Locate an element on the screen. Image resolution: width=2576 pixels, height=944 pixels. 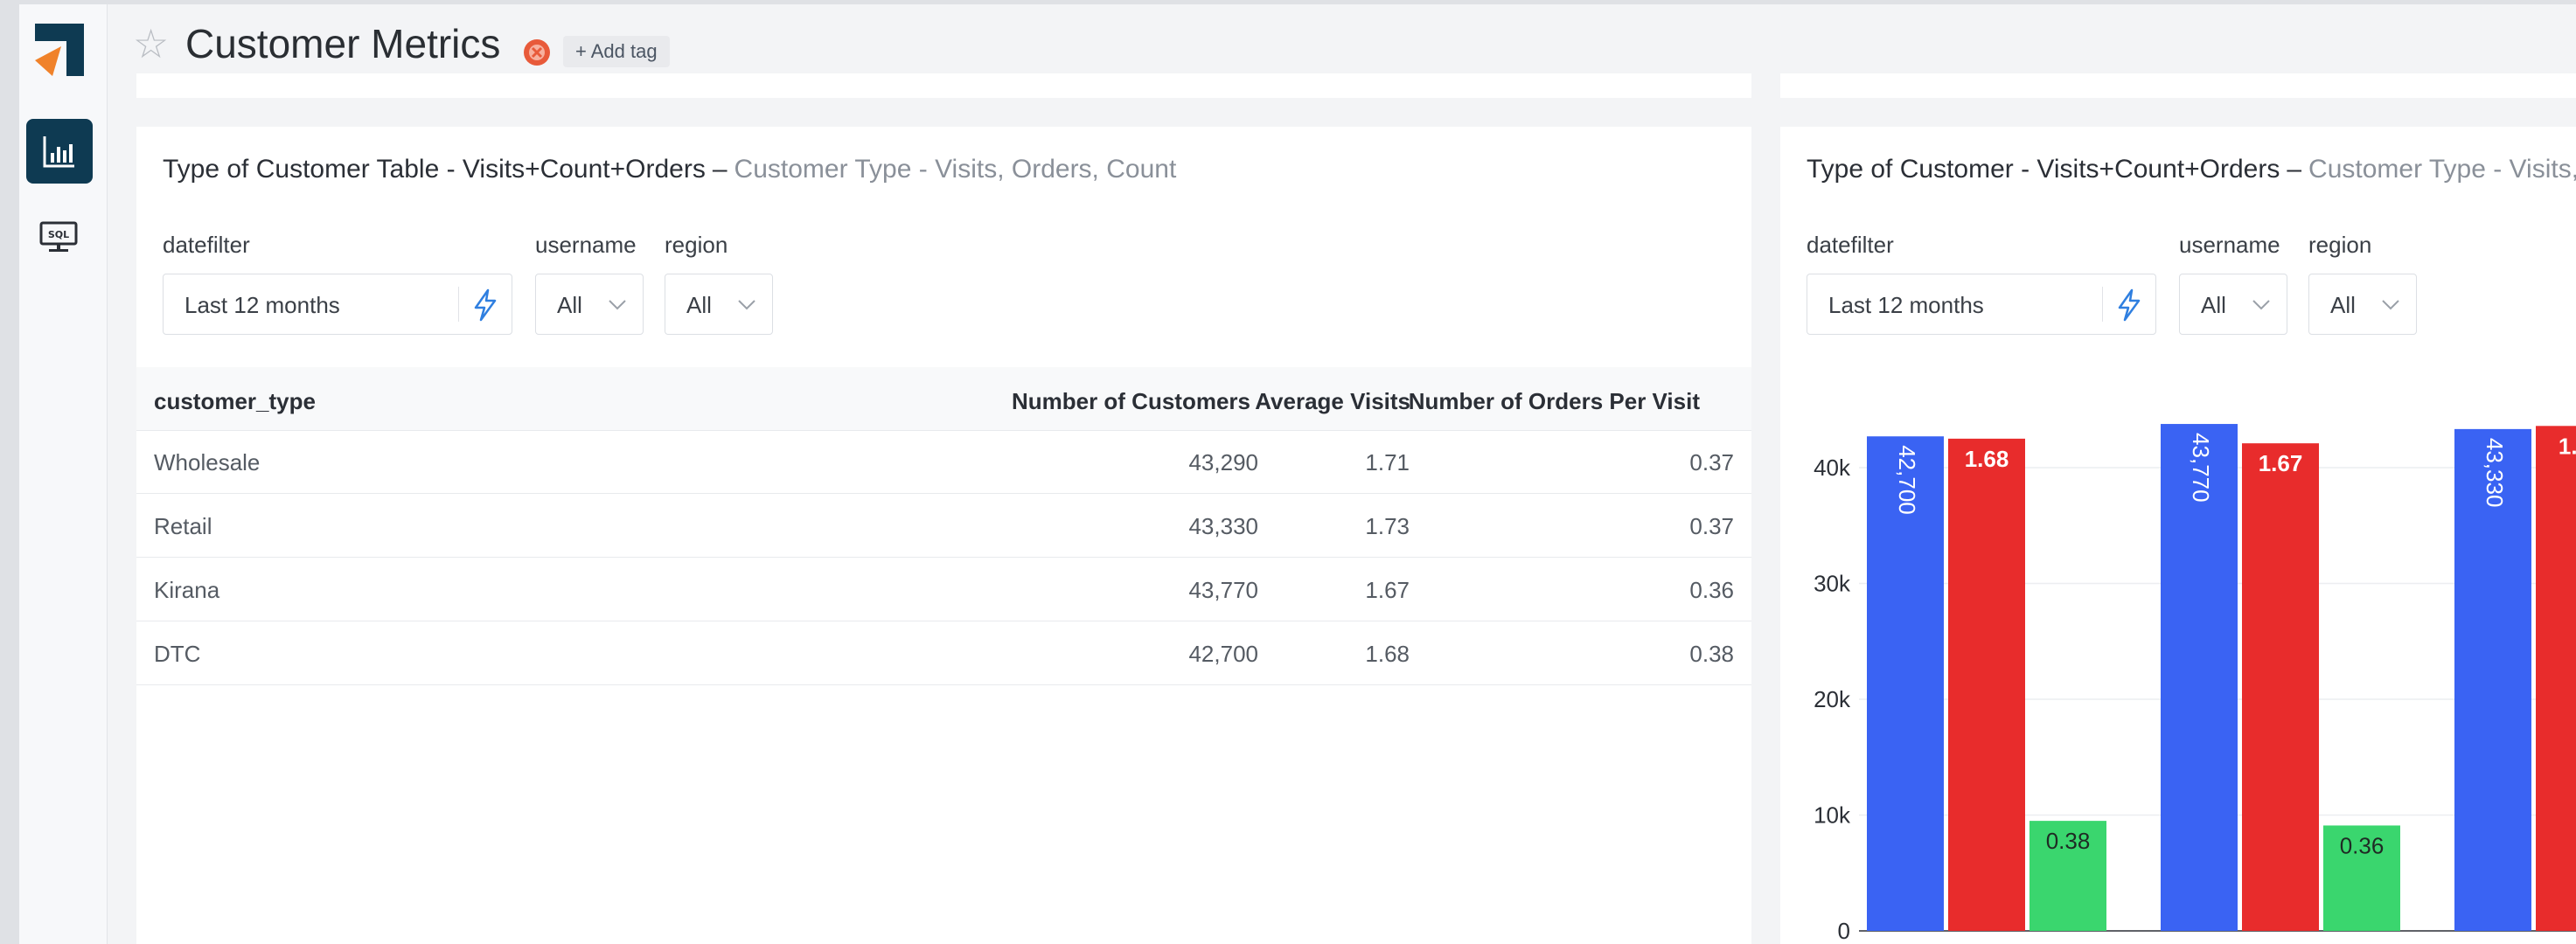
data-label: 1.67 is located at coordinates (2281, 463).